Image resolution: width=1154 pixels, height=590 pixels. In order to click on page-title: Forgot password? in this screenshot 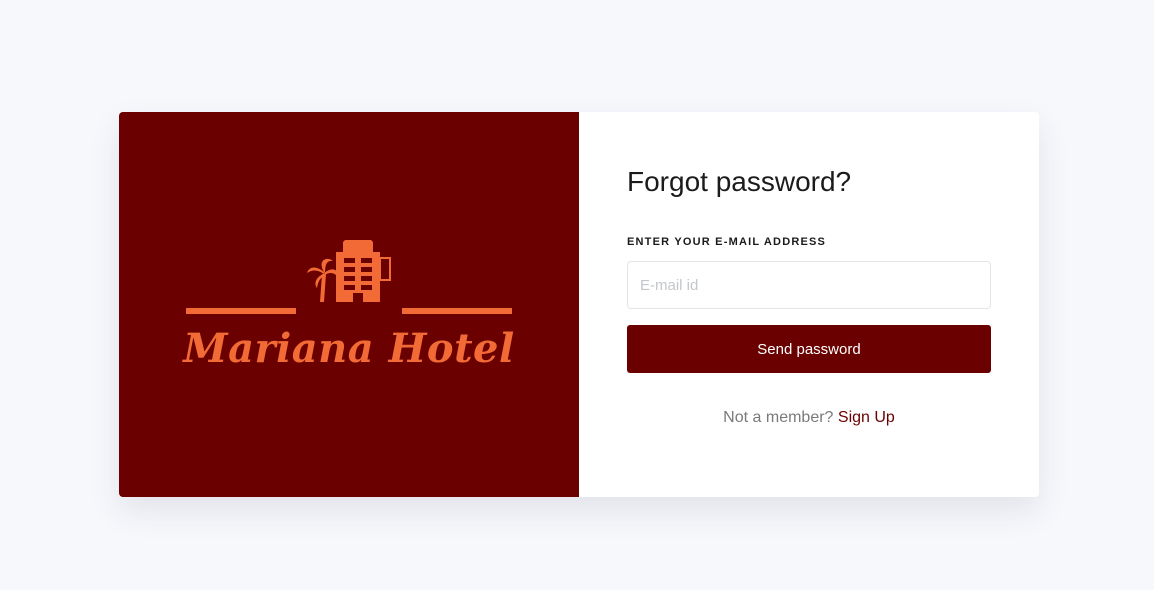, I will do `click(739, 181)`.